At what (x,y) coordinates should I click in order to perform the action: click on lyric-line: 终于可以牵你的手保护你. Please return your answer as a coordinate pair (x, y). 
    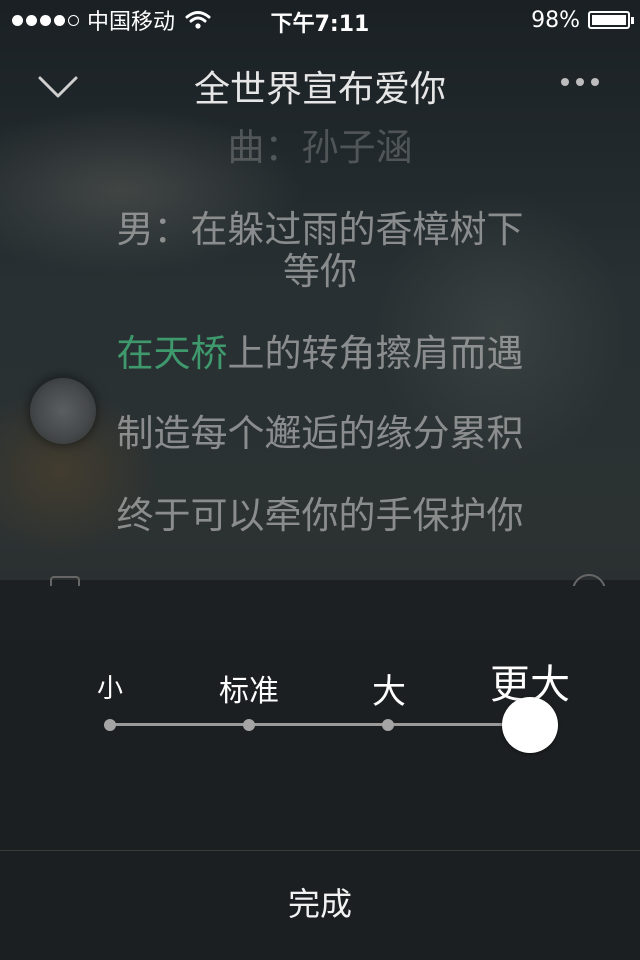
    Looking at the image, I should click on (320, 515).